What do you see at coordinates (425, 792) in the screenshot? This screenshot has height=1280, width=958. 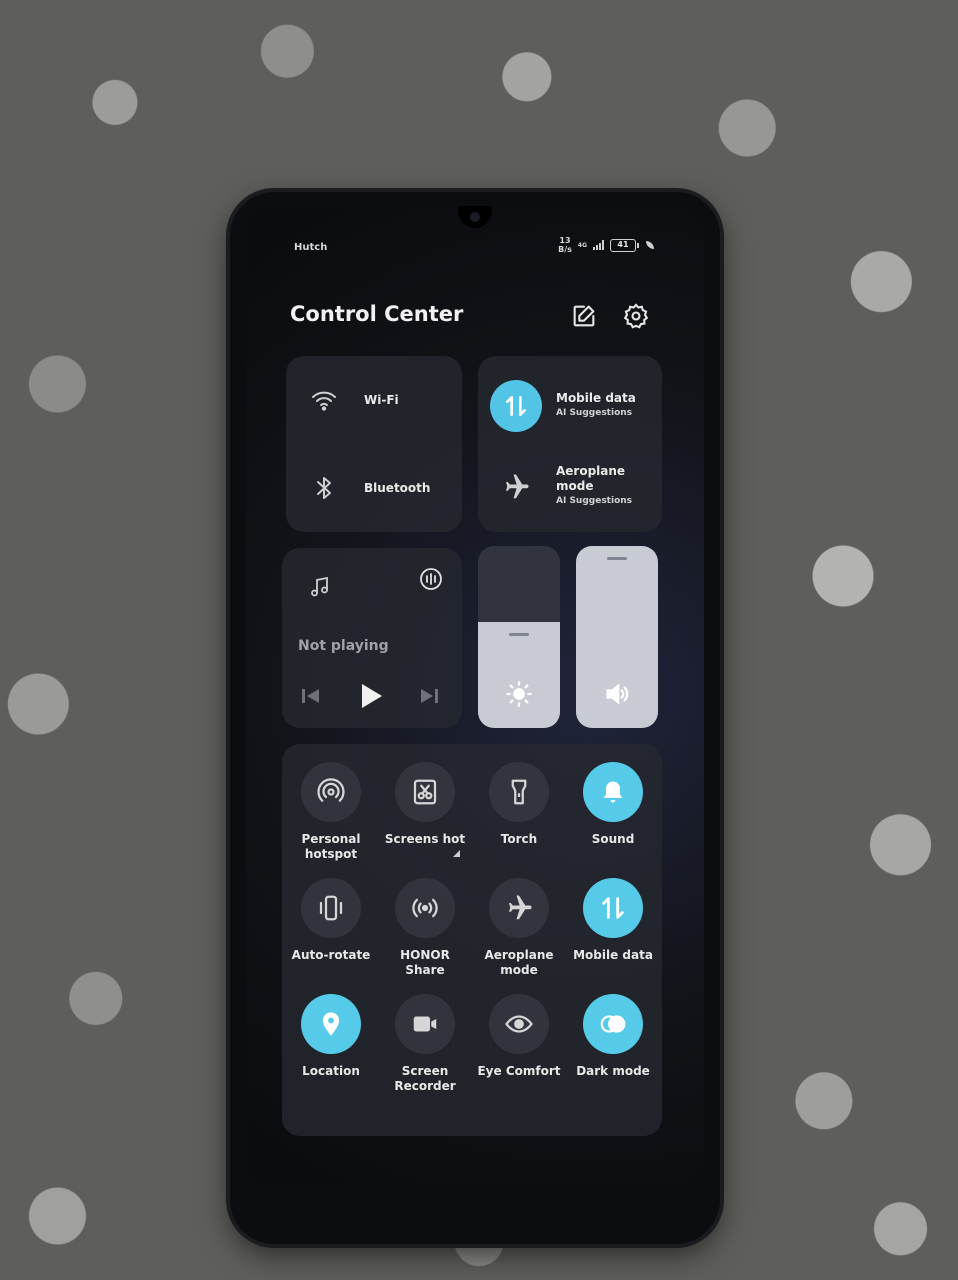 I see `screenshot-icon` at bounding box center [425, 792].